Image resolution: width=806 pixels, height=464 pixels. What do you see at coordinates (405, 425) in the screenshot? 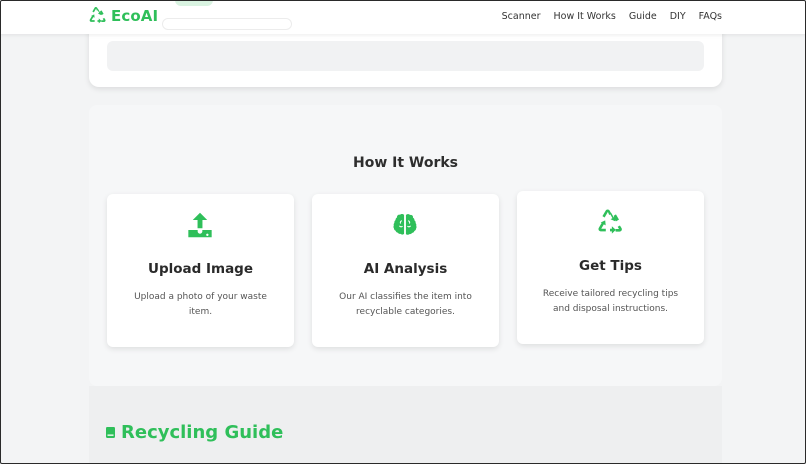
I see `recycling-guide-section: Recycling Guide` at bounding box center [405, 425].